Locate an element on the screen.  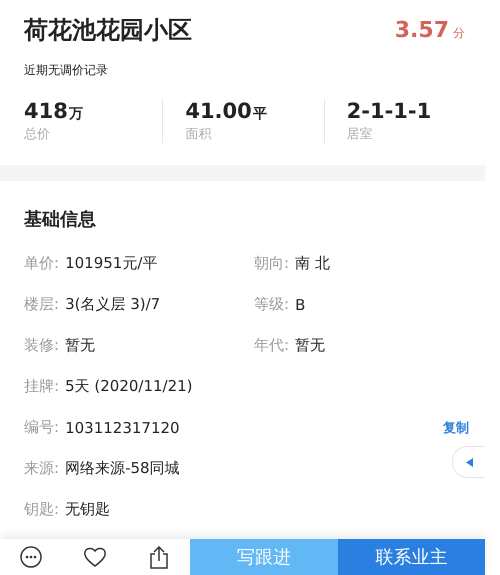
score-value: 3.57 is located at coordinates (421, 30).